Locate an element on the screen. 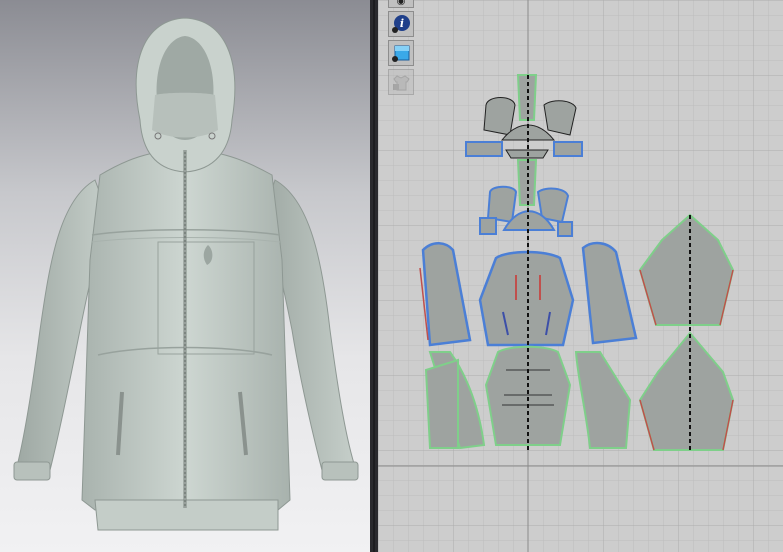 This screenshot has height=552, width=783. pattern-piece-front-upper is located at coordinates (526, 298).